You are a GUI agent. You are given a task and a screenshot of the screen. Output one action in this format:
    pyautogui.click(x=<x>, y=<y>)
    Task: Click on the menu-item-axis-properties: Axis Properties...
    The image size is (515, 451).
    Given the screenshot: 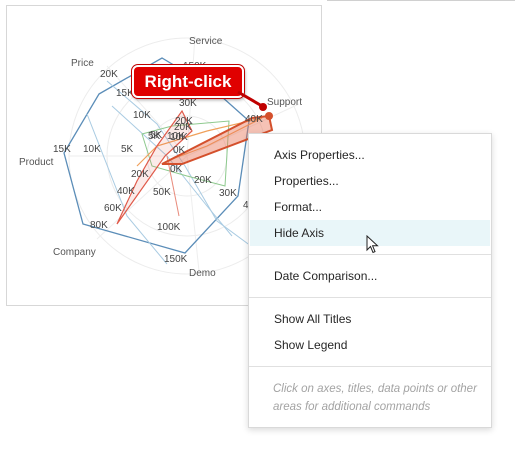 What is the action you would take?
    pyautogui.click(x=370, y=155)
    